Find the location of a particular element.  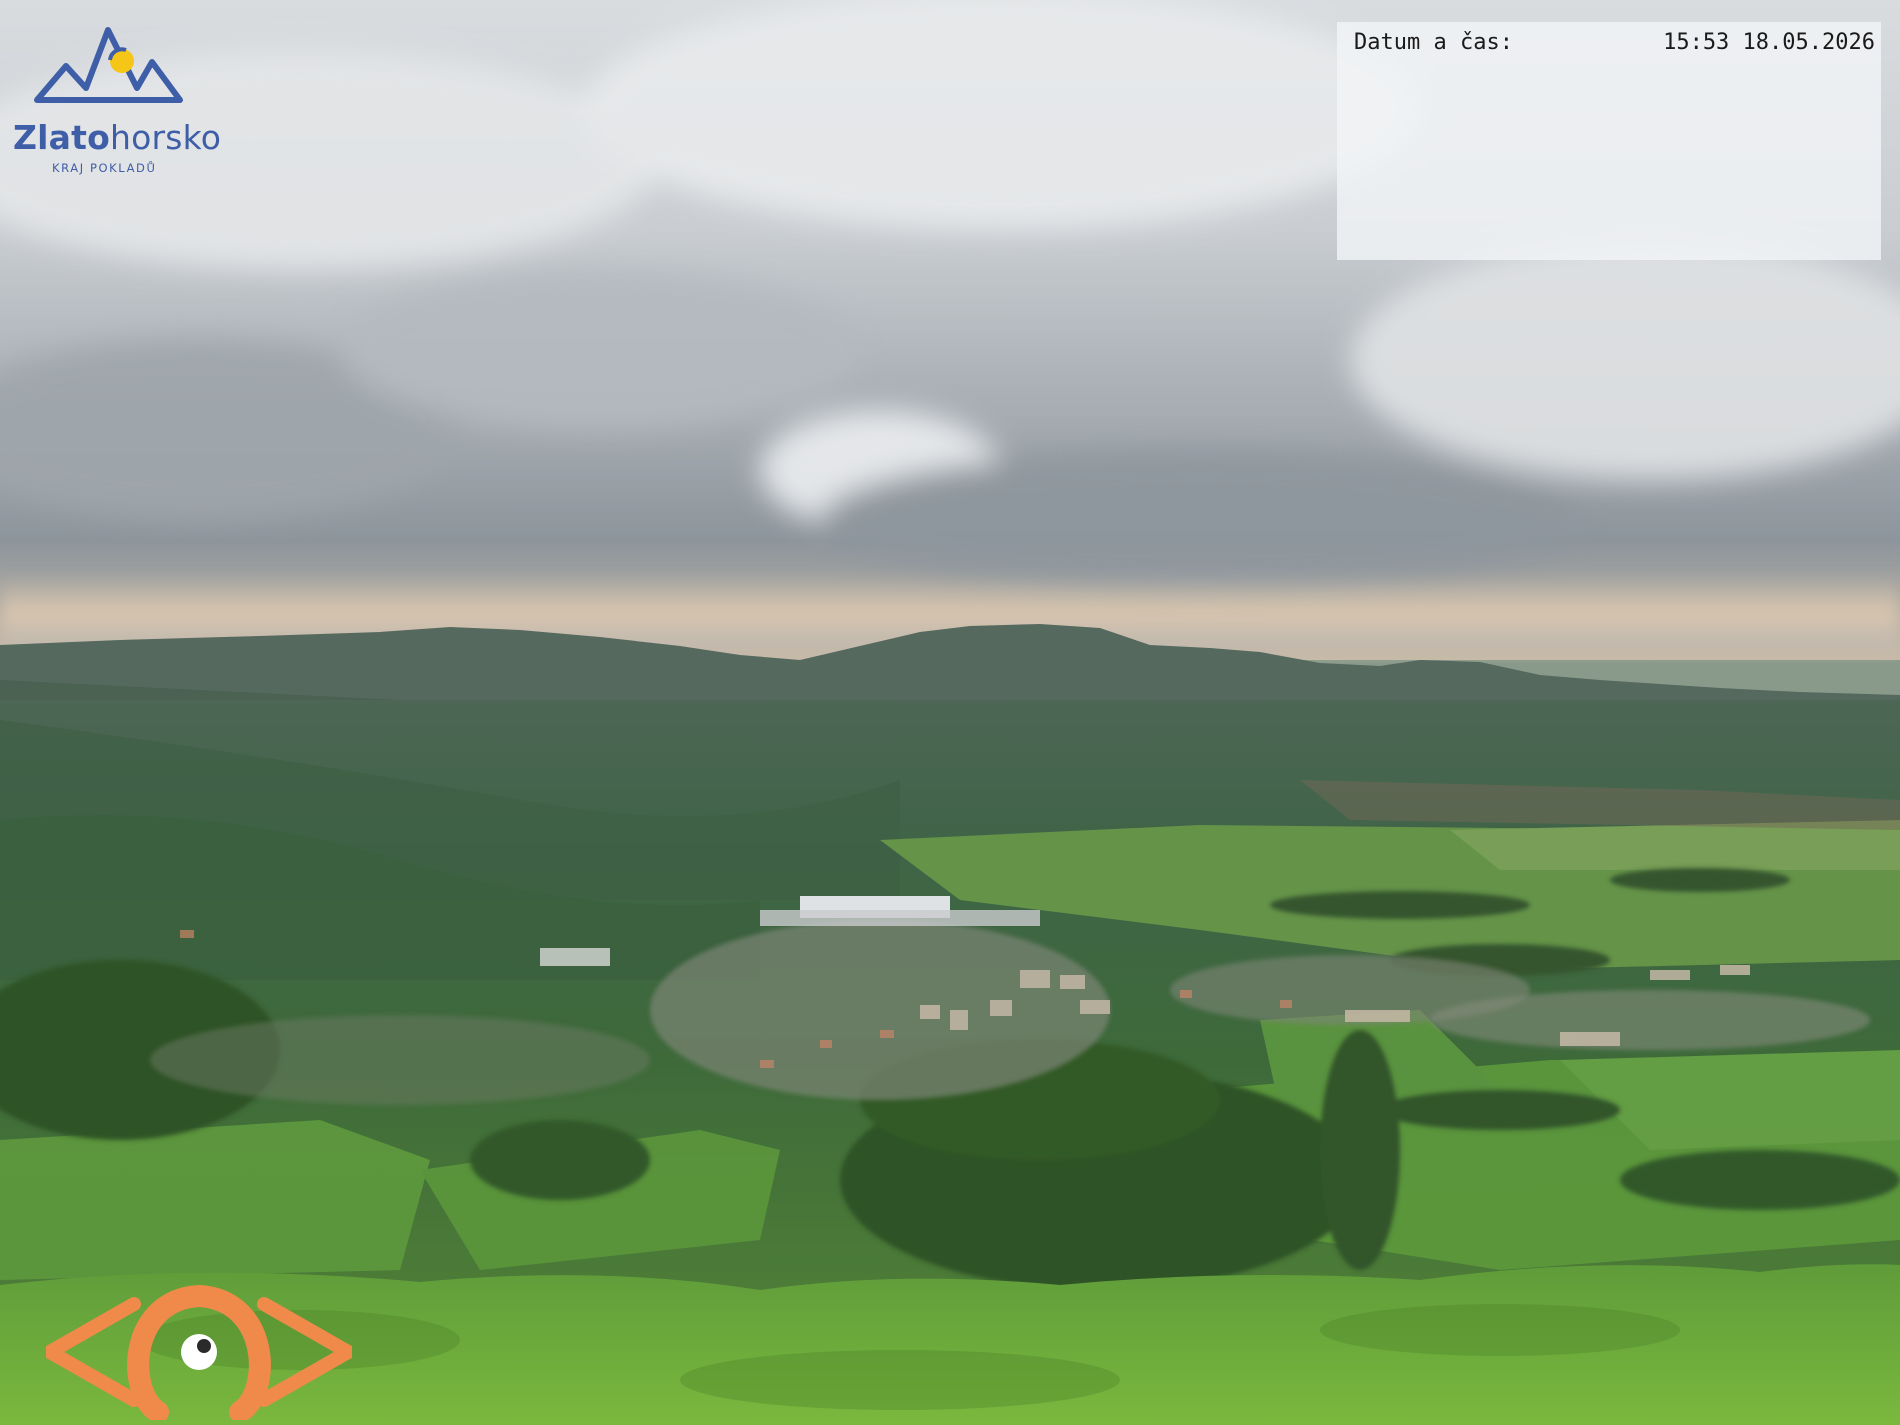

datetime-overlay: Datum a čas: 15:53 18.05.2026 is located at coordinates (1609, 141).